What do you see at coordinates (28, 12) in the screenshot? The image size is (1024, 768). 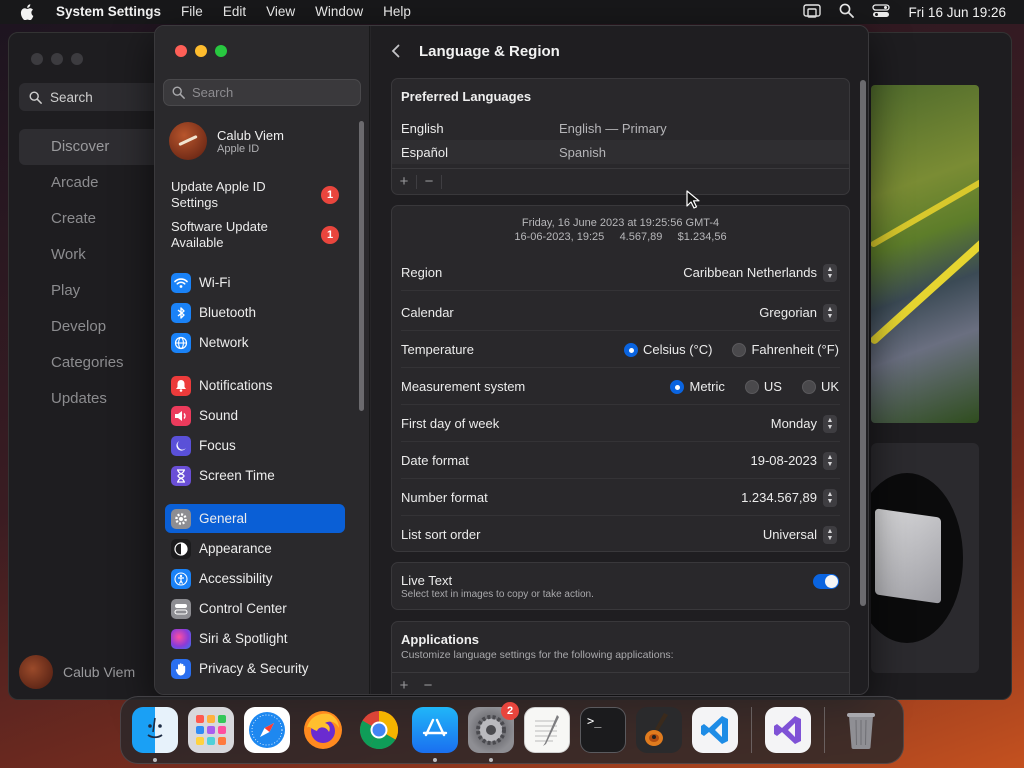 I see `apple-menu-icon` at bounding box center [28, 12].